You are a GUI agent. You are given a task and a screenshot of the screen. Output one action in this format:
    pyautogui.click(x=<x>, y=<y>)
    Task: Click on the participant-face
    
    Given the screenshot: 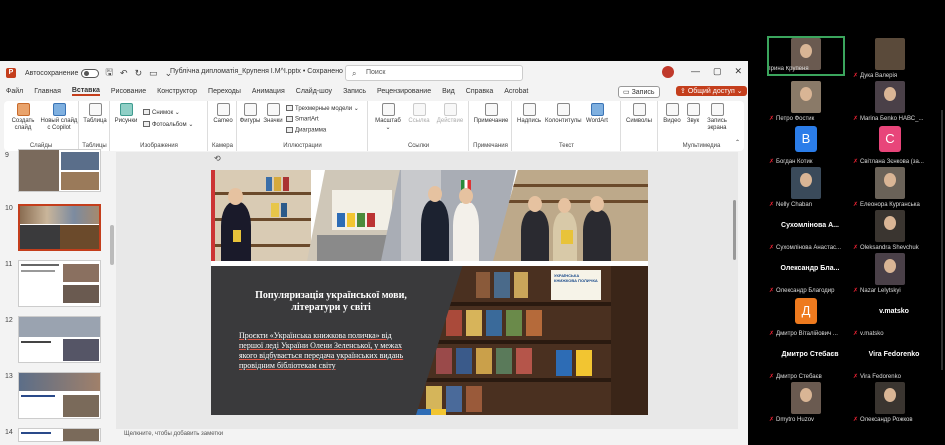 What is the action you would take?
    pyautogui.click(x=890, y=223)
    